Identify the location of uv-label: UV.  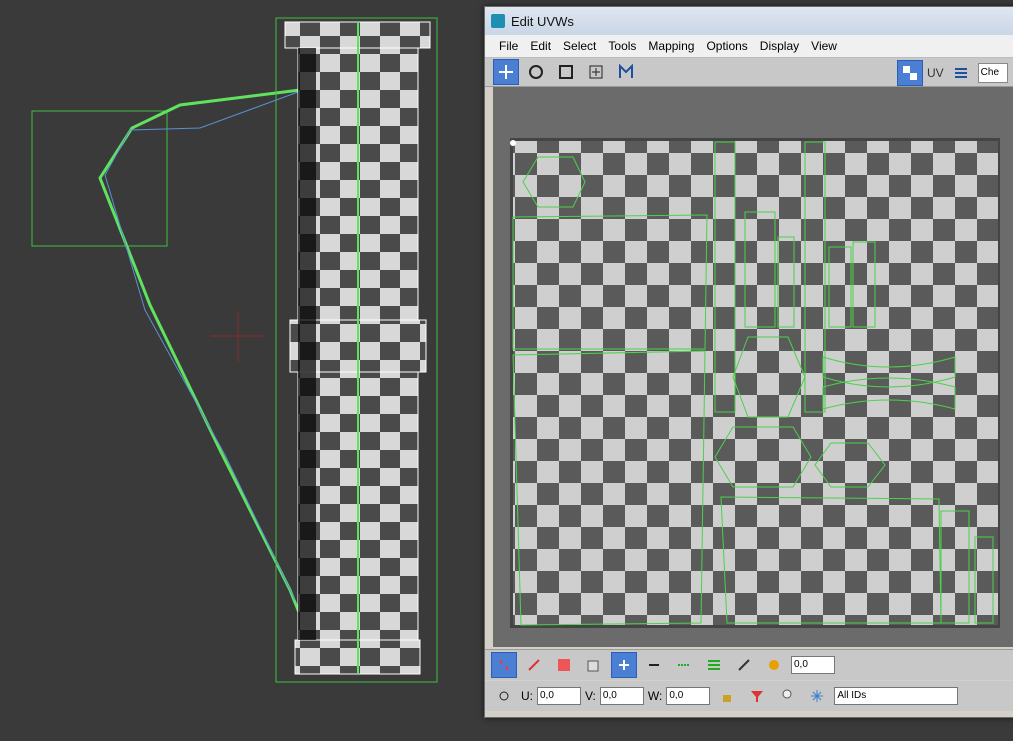
(935, 73).